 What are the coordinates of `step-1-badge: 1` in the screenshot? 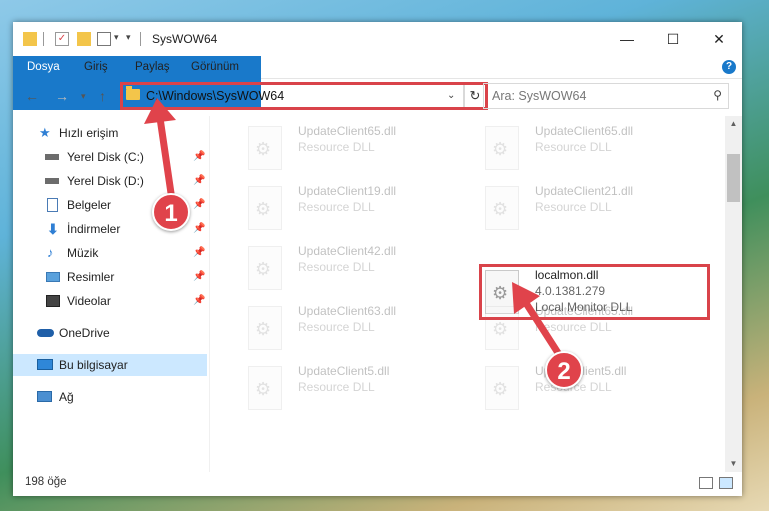 It's located at (171, 212).